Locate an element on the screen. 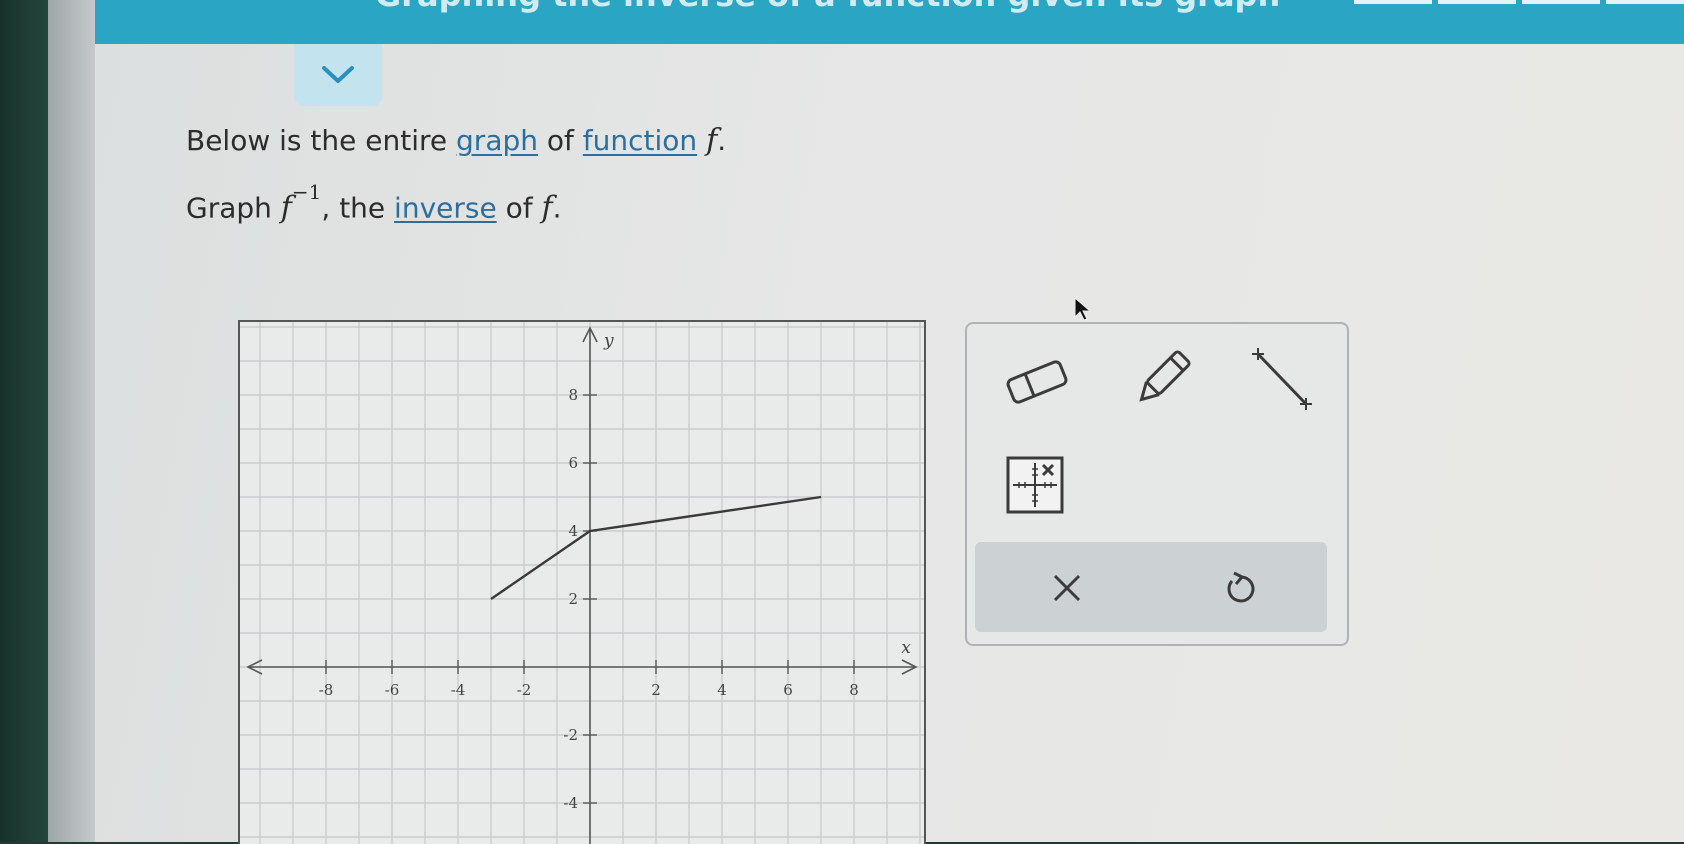  undo-icon is located at coordinates (1241, 587).